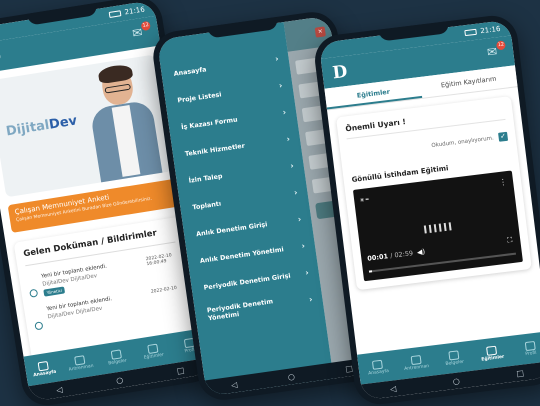  Describe the element at coordinates (164, 290) in the screenshot. I see `notice-date: 2022-02-10` at that location.